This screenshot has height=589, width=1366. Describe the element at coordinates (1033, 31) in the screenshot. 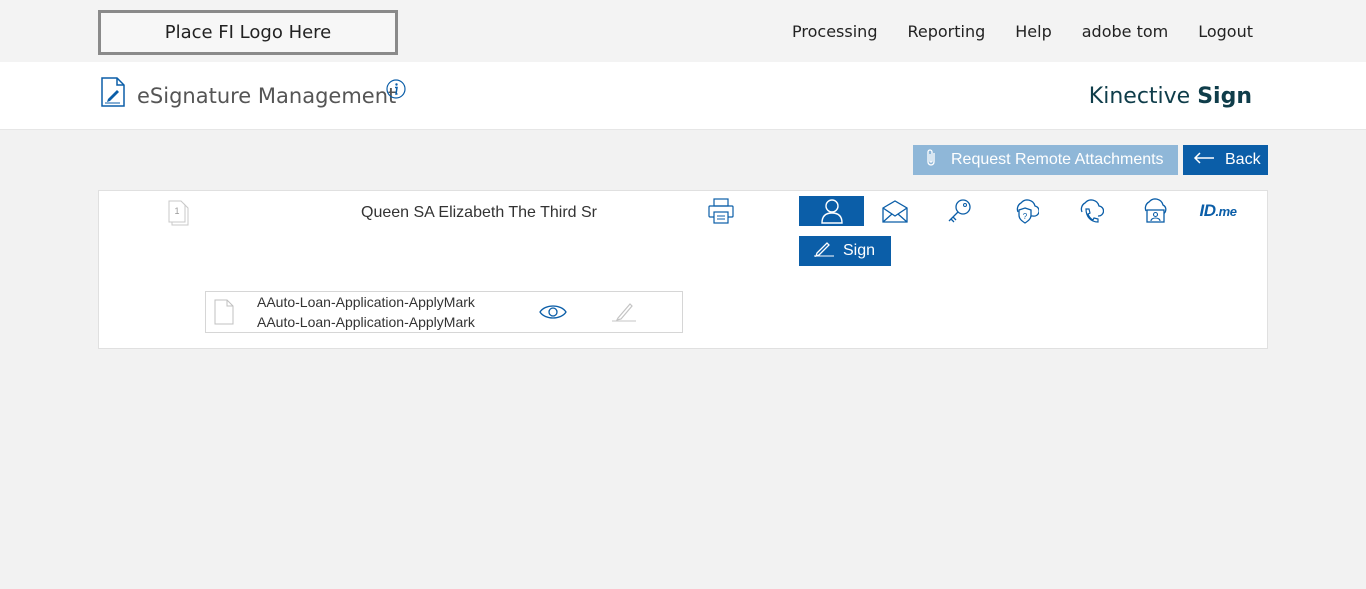

I see `nav-help: Help` at that location.